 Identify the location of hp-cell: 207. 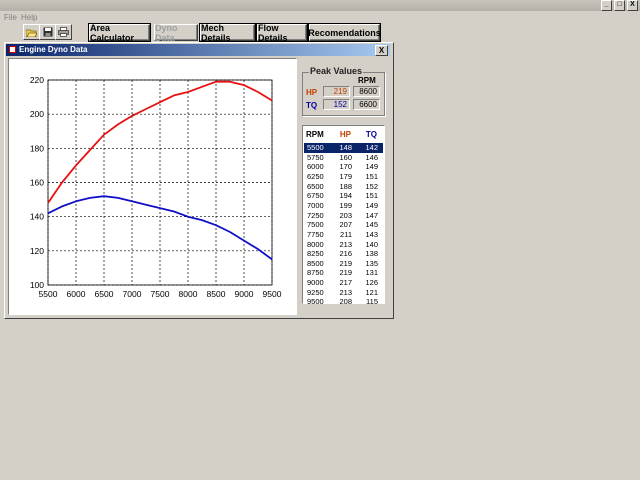
(345, 225).